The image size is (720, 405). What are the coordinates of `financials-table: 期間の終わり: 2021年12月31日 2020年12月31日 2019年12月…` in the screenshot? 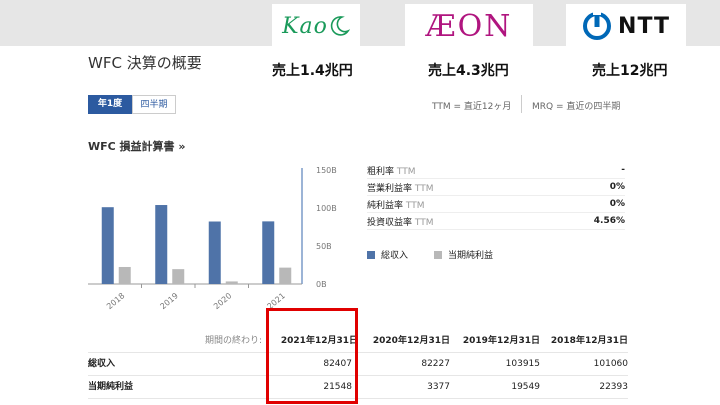 It's located at (358, 364).